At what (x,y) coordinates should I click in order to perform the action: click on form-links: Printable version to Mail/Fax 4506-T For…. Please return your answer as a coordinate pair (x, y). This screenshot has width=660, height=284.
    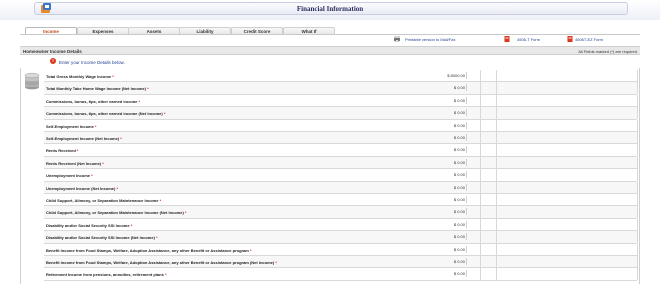
    Looking at the image, I should click on (330, 40).